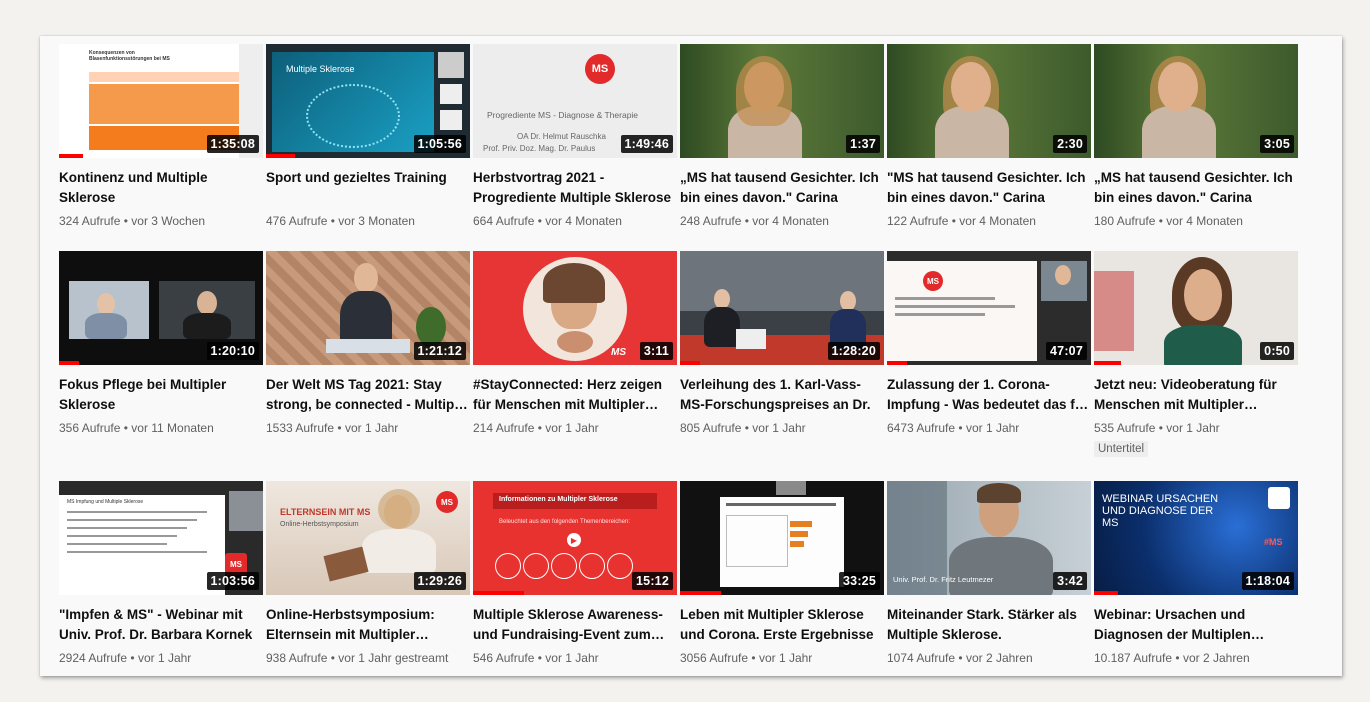 The height and width of the screenshot is (702, 1370). What do you see at coordinates (504, 221) in the screenshot?
I see `view-count: 664 Aufrufe` at bounding box center [504, 221].